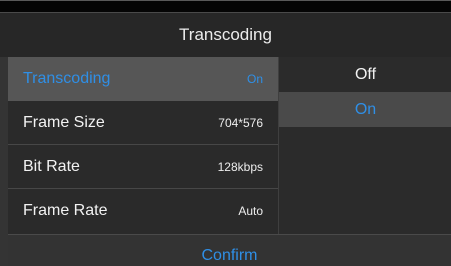 The image size is (451, 266). Describe the element at coordinates (143, 79) in the screenshot. I see `settings-row-transcoding: Transcoding On` at that location.